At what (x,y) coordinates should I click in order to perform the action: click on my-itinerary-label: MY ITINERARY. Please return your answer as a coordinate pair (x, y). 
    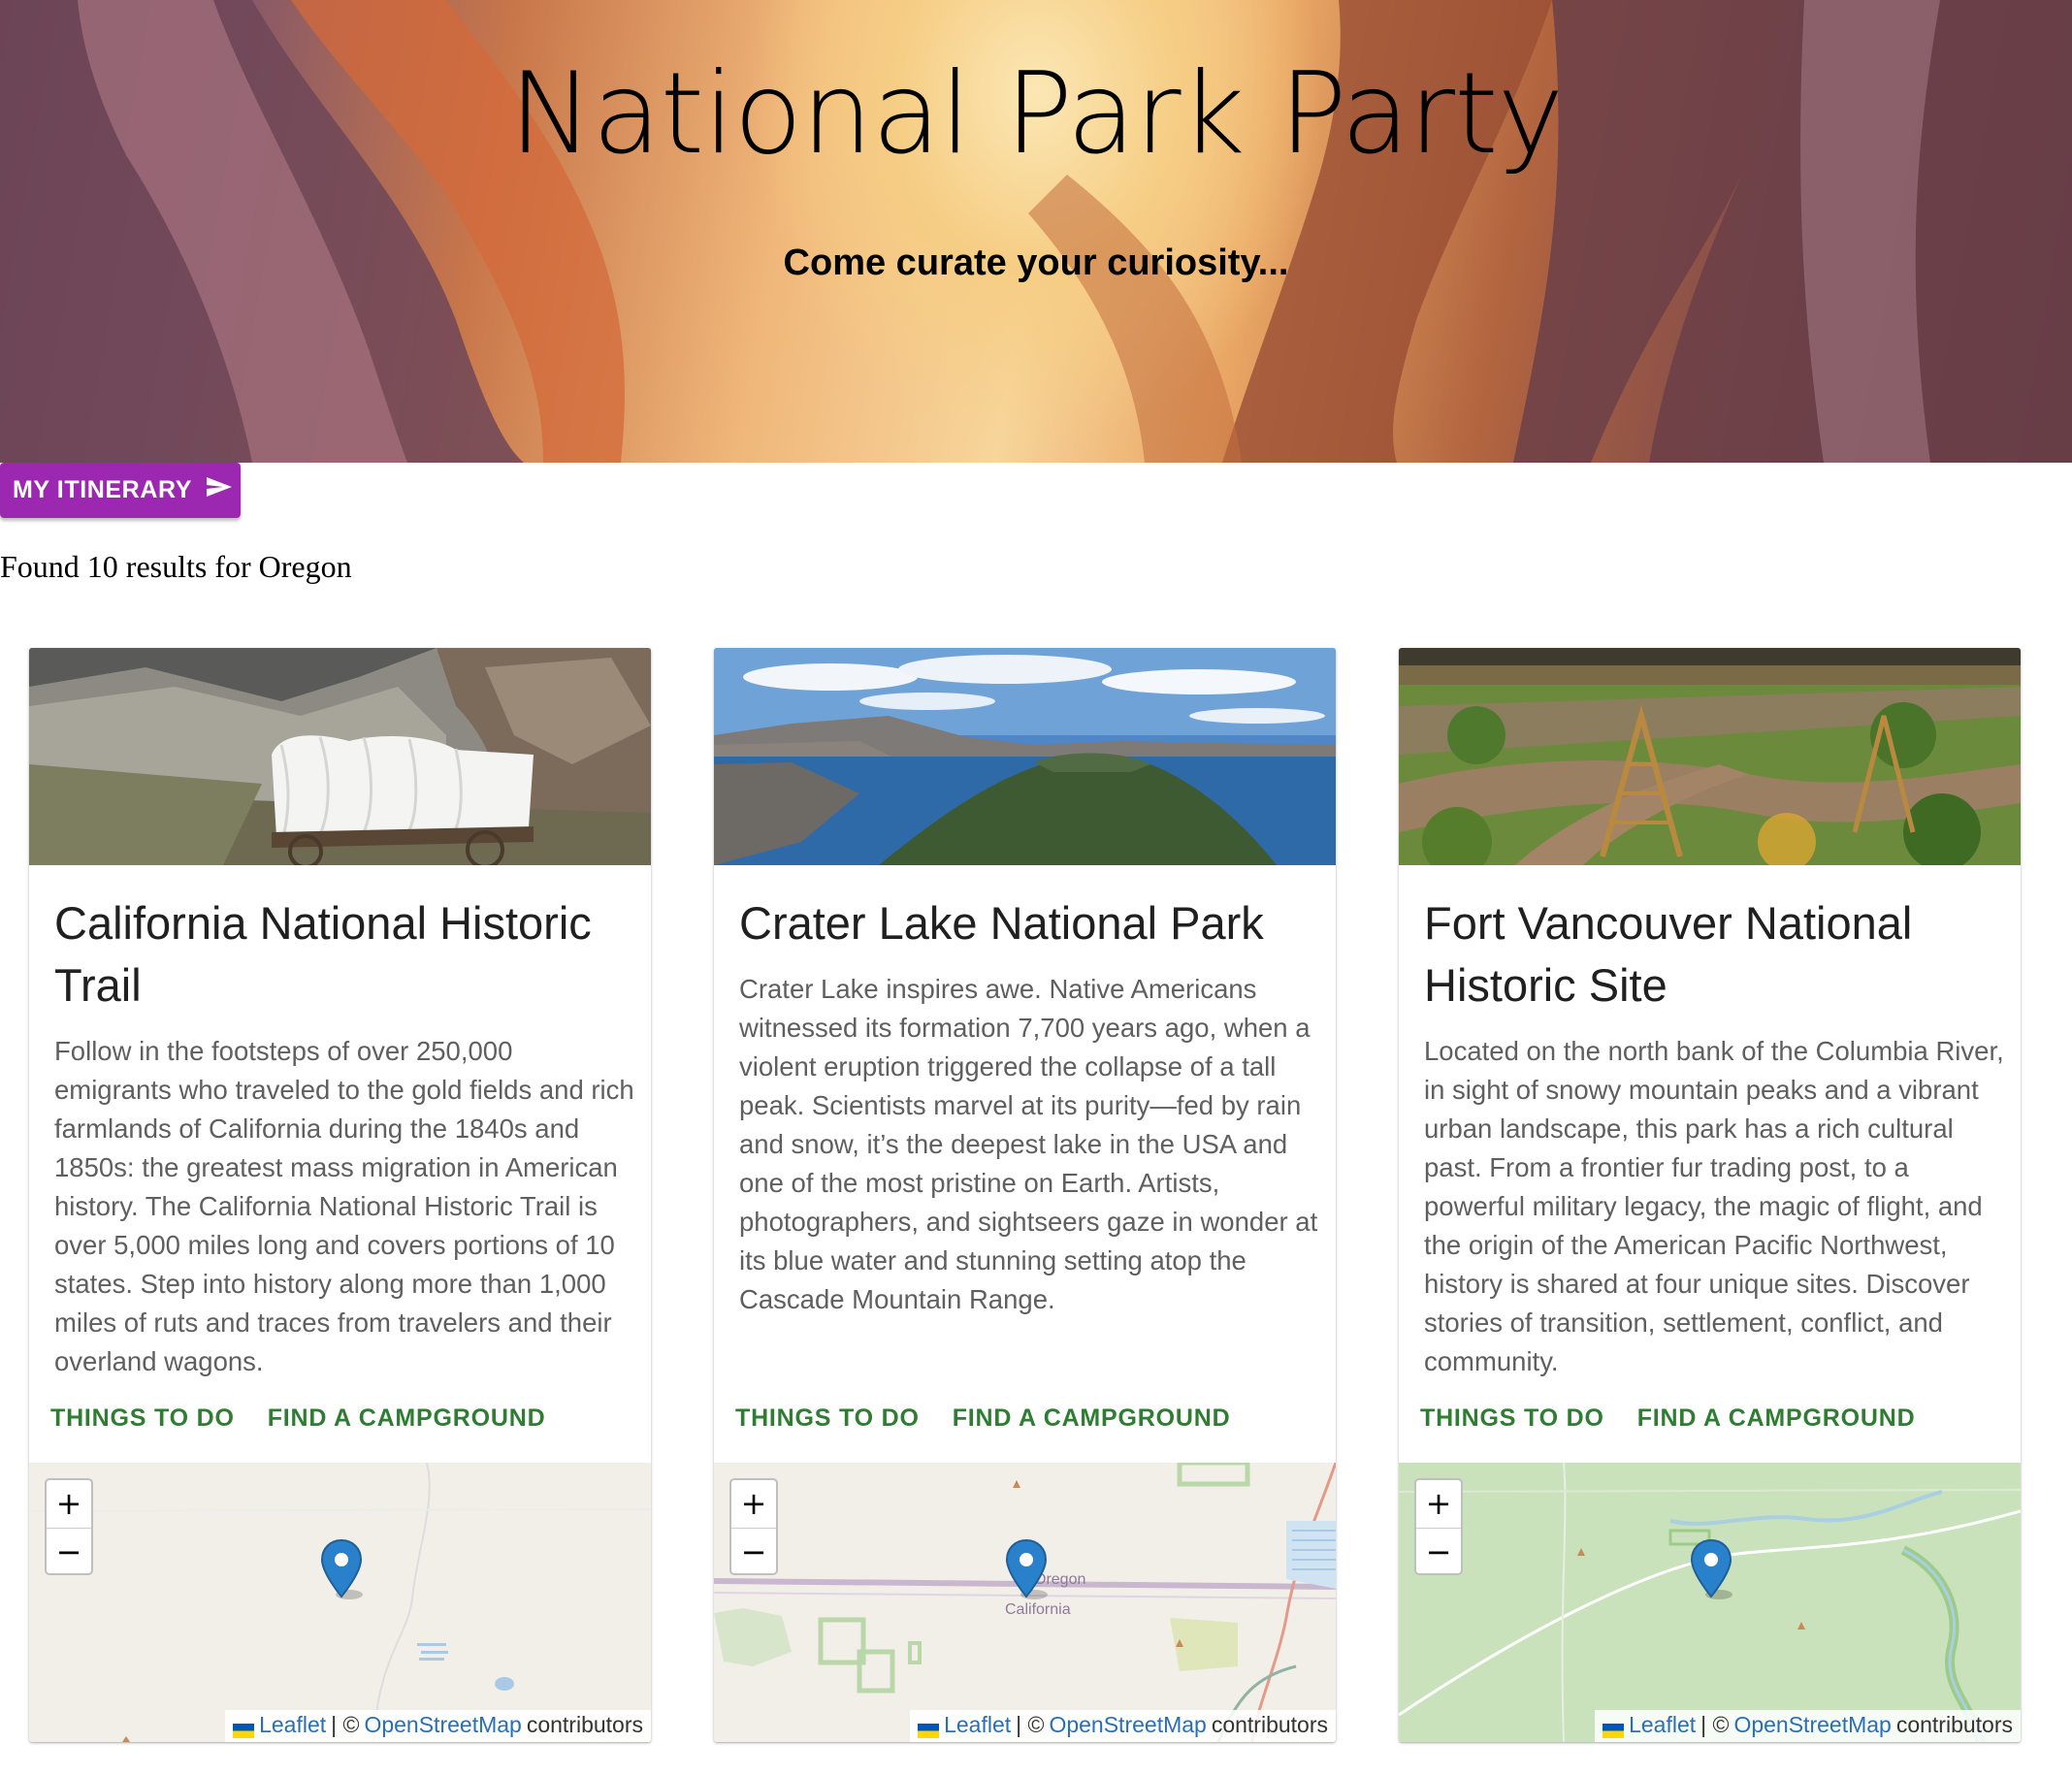
    Looking at the image, I should click on (102, 489).